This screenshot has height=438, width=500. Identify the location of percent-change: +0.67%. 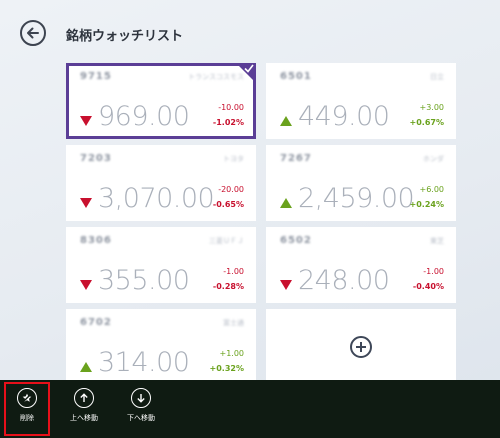
(426, 122).